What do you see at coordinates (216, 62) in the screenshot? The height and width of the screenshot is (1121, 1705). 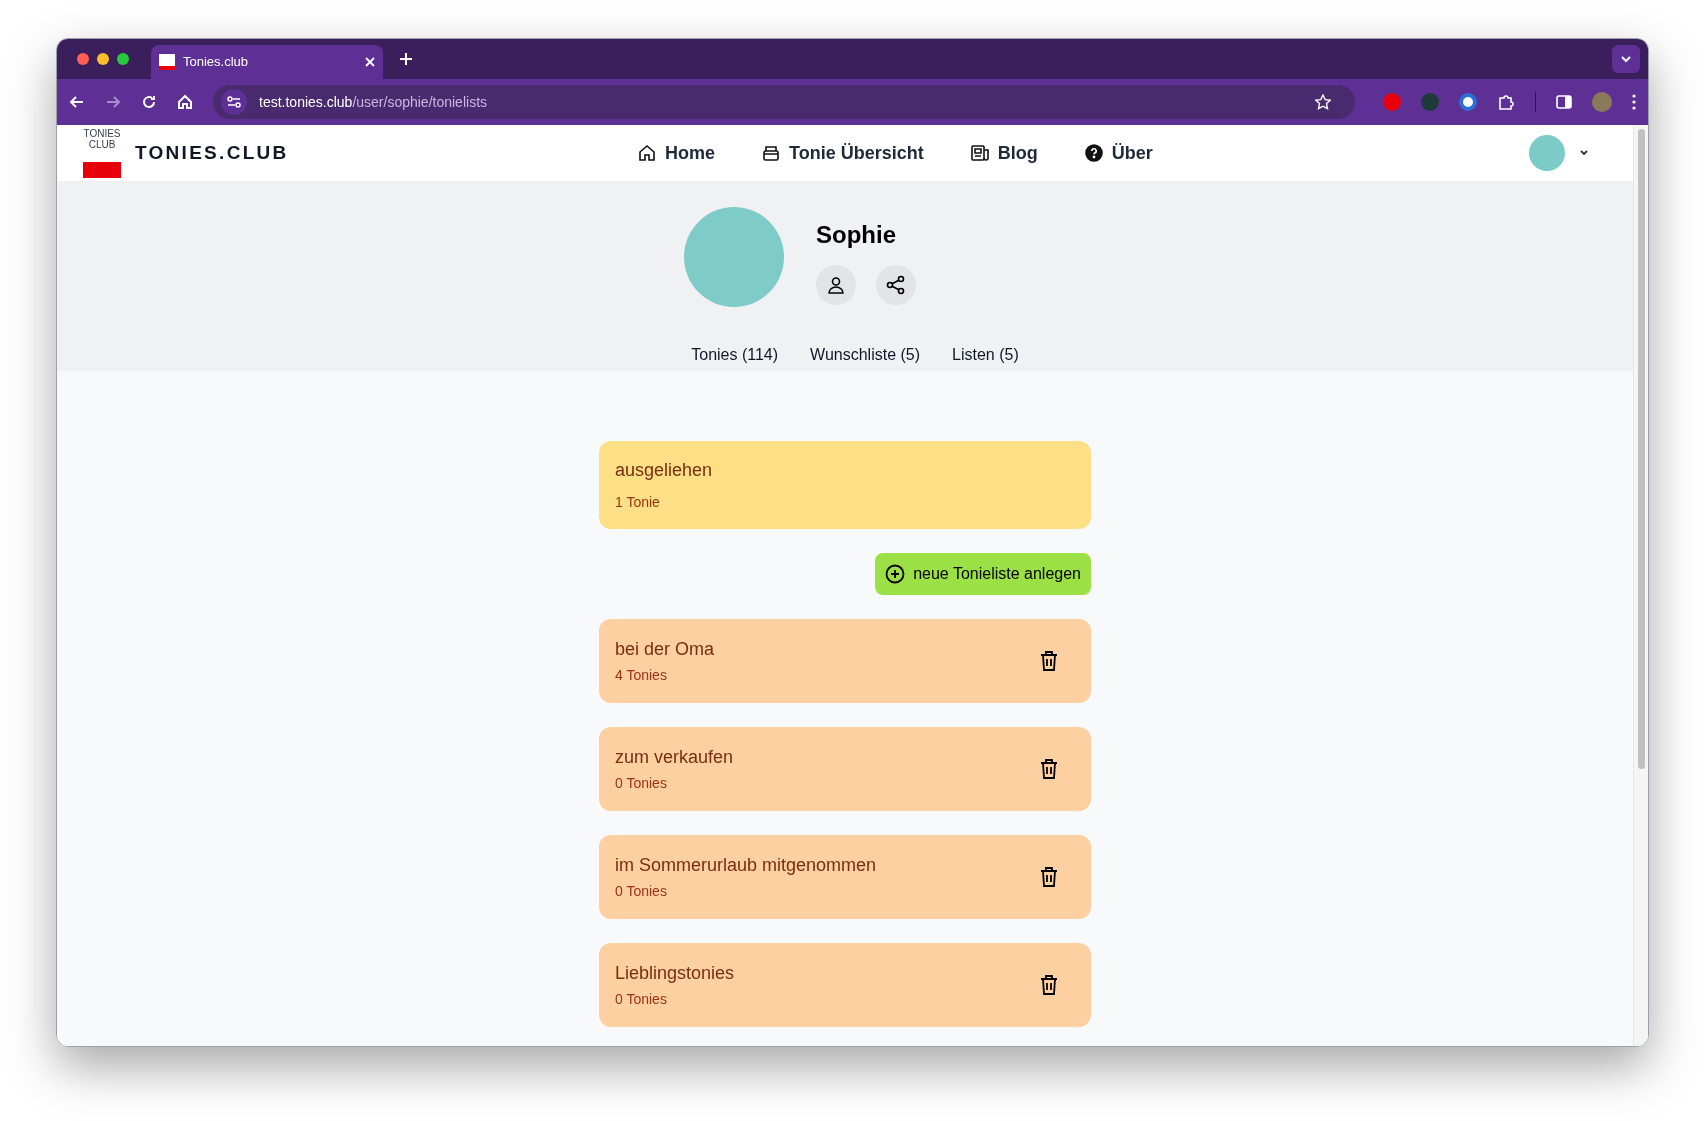 I see `tab-title: Tonies.club` at bounding box center [216, 62].